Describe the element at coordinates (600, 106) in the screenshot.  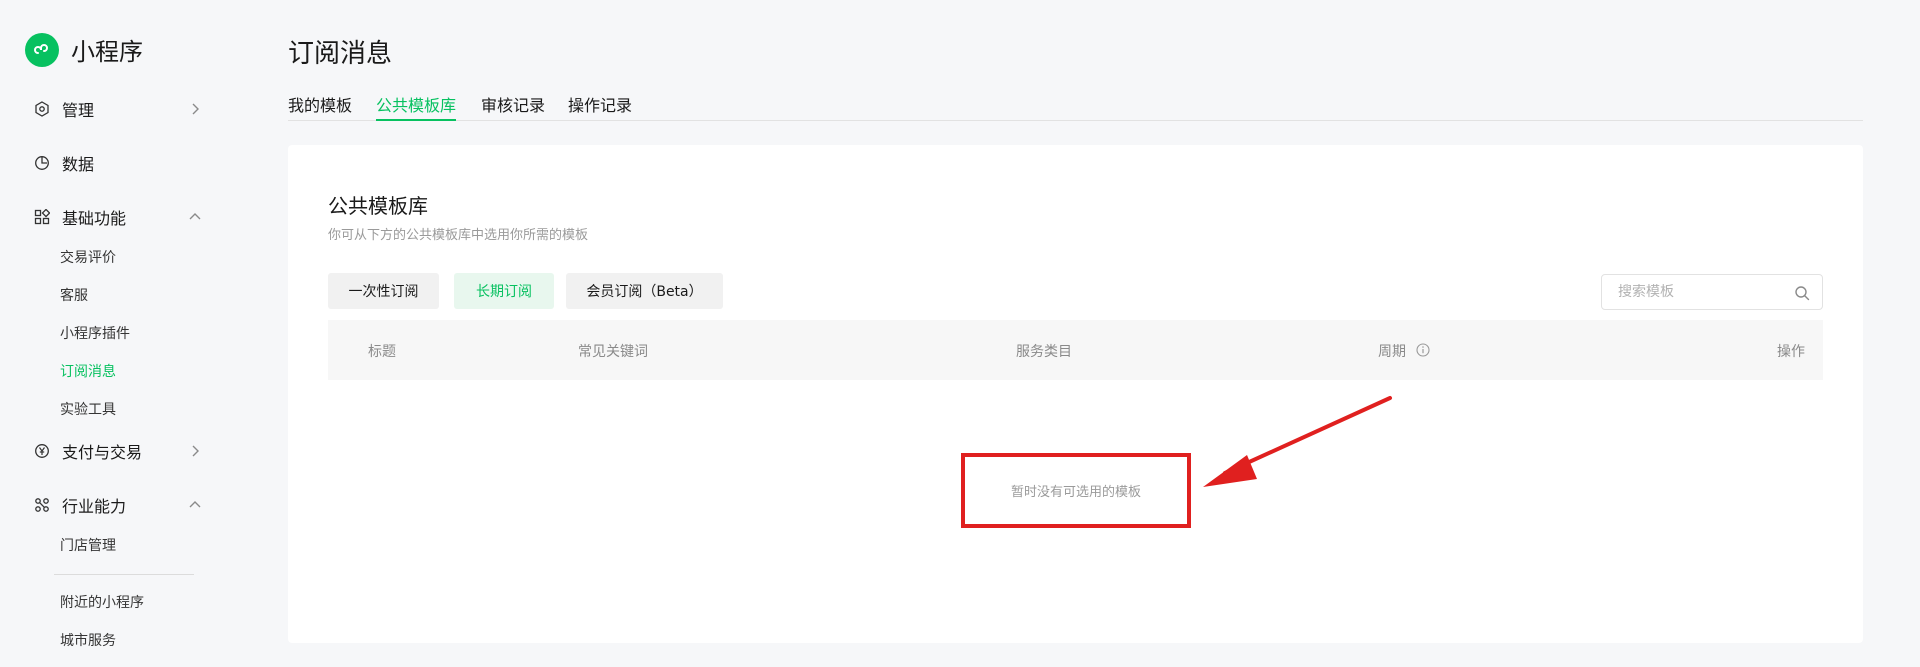
I see `tab-operation-records: 操作记录` at that location.